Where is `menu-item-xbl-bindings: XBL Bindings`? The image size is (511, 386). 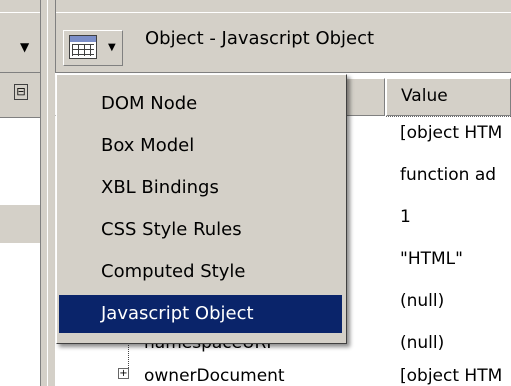 menu-item-xbl-bindings: XBL Bindings is located at coordinates (200, 188).